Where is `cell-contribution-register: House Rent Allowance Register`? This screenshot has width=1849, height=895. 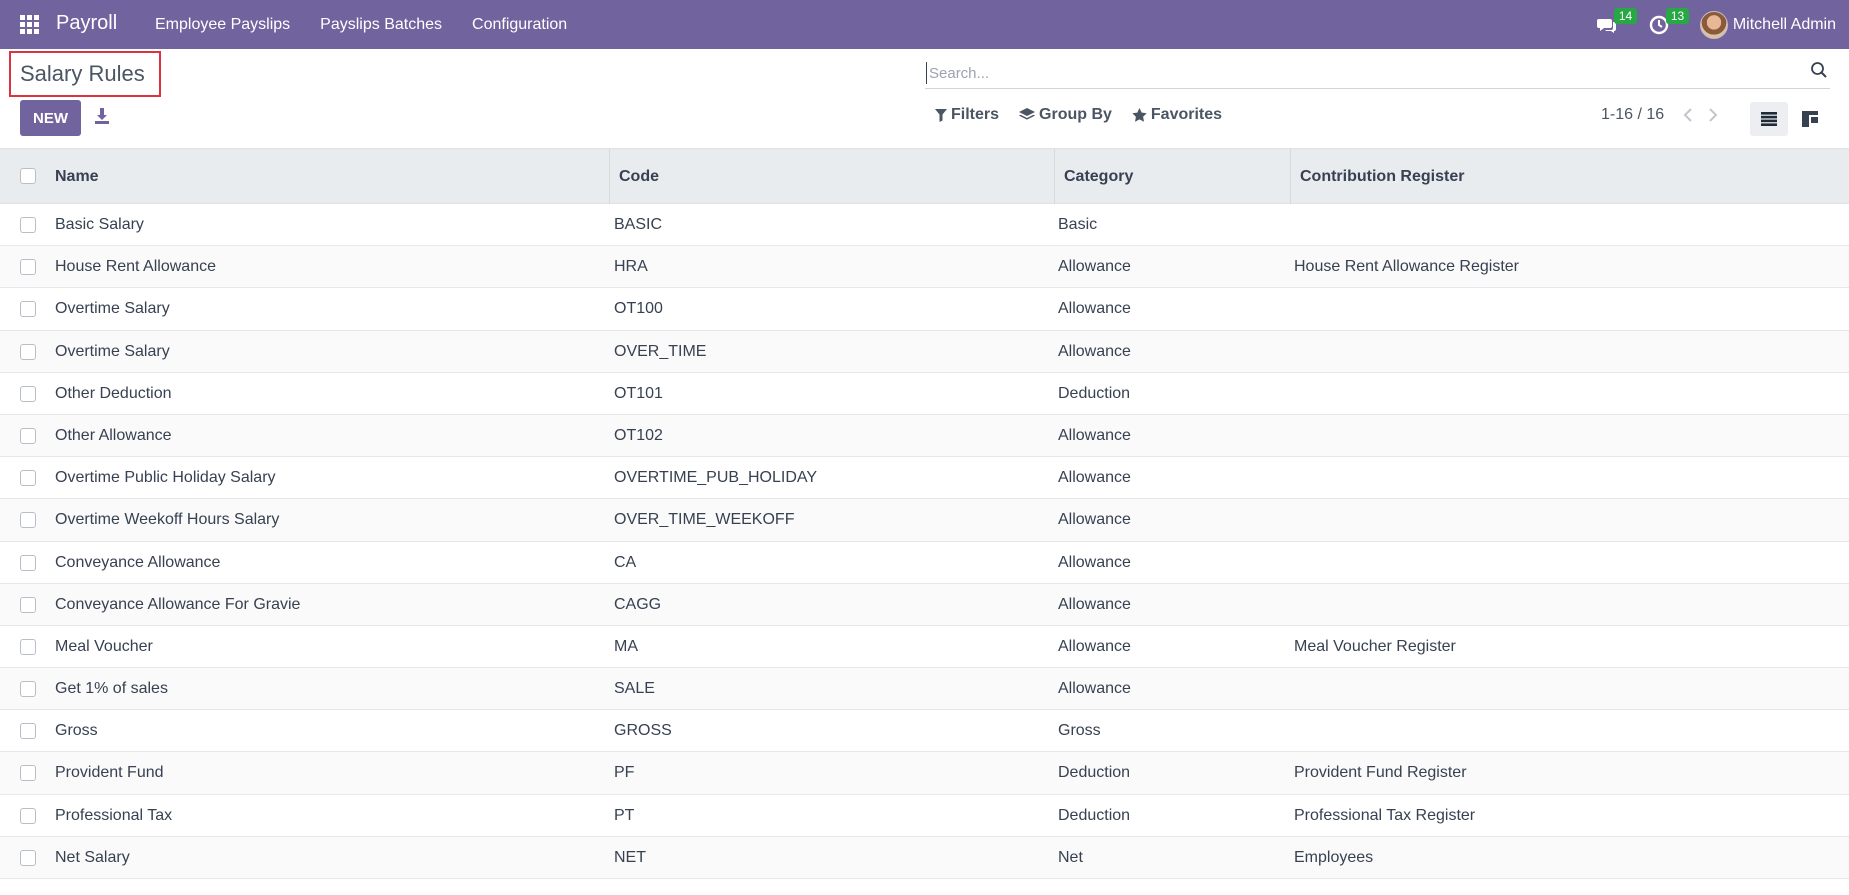 cell-contribution-register: House Rent Allowance Register is located at coordinates (1407, 267).